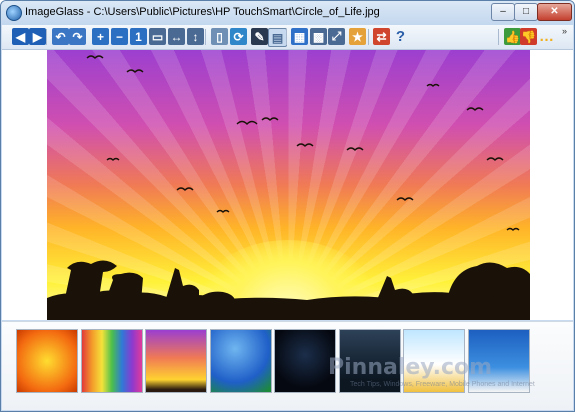  Describe the element at coordinates (277, 37) in the screenshot. I see `view-mode-icon: ▤` at that location.